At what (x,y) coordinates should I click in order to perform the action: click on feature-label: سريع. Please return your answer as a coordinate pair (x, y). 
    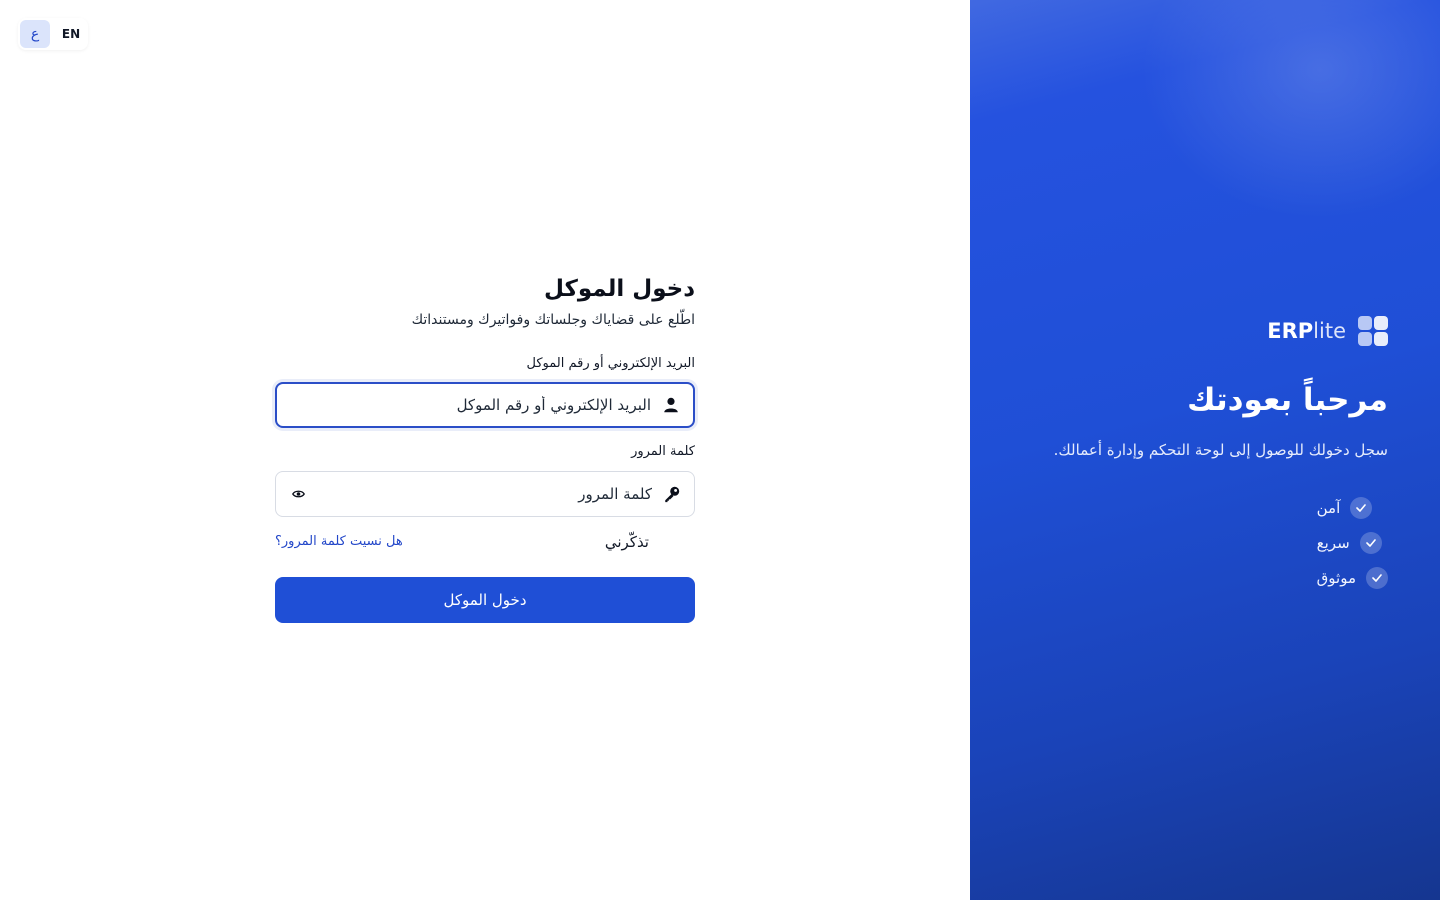
    Looking at the image, I should click on (1333, 542).